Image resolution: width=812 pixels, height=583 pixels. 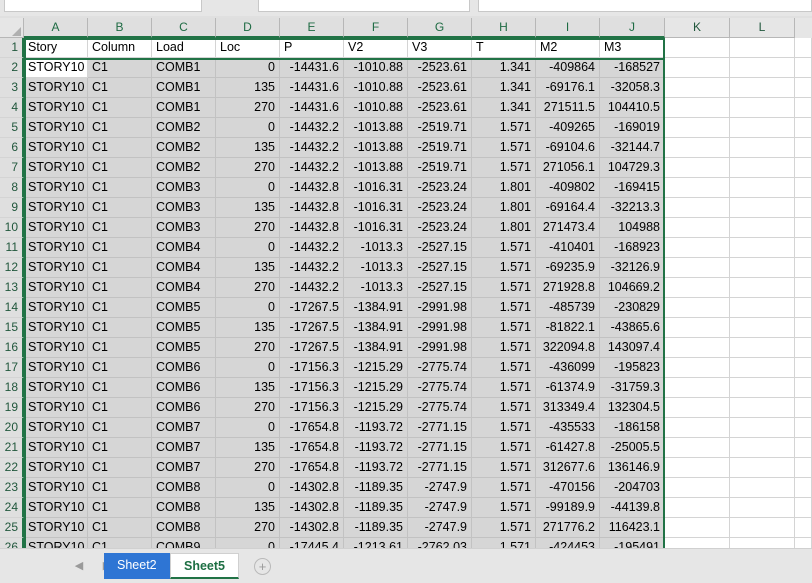 I want to click on function-wizard-box, so click(x=364, y=6).